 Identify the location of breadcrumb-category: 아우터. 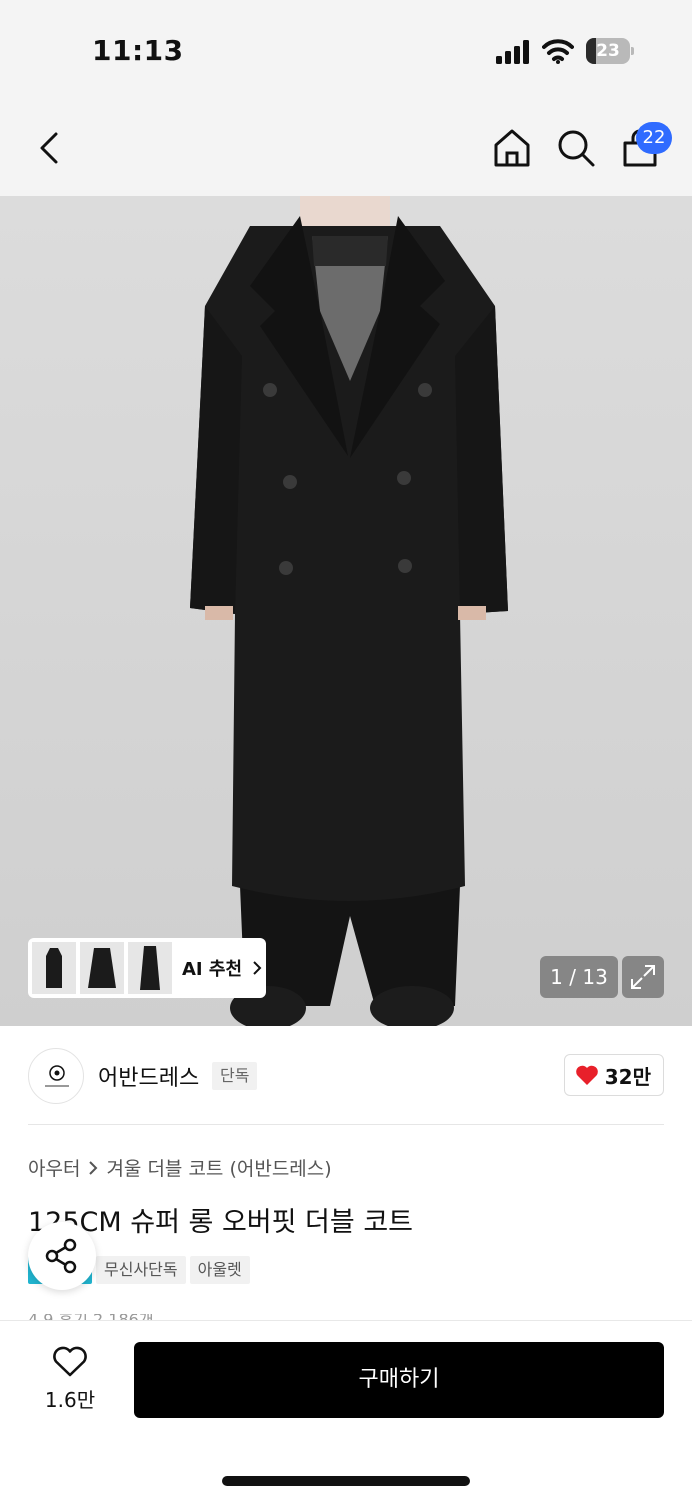
(54, 1167).